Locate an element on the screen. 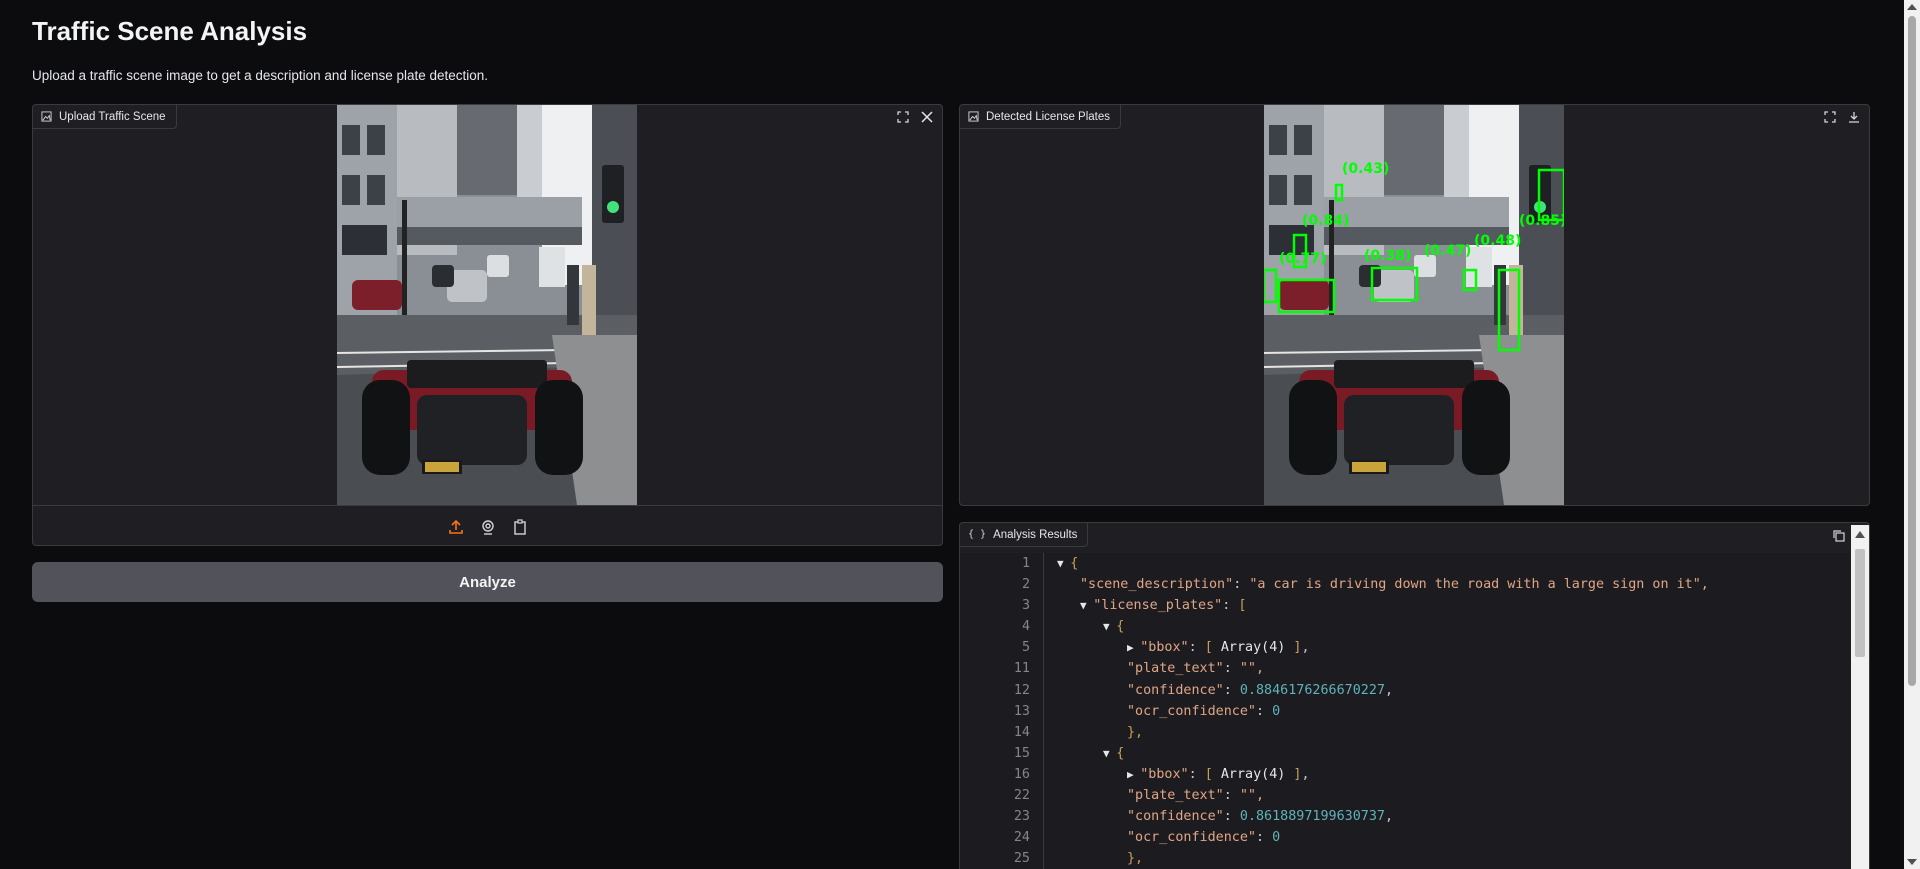  json-line: 22 "plate_text": "", is located at coordinates (1405, 795).